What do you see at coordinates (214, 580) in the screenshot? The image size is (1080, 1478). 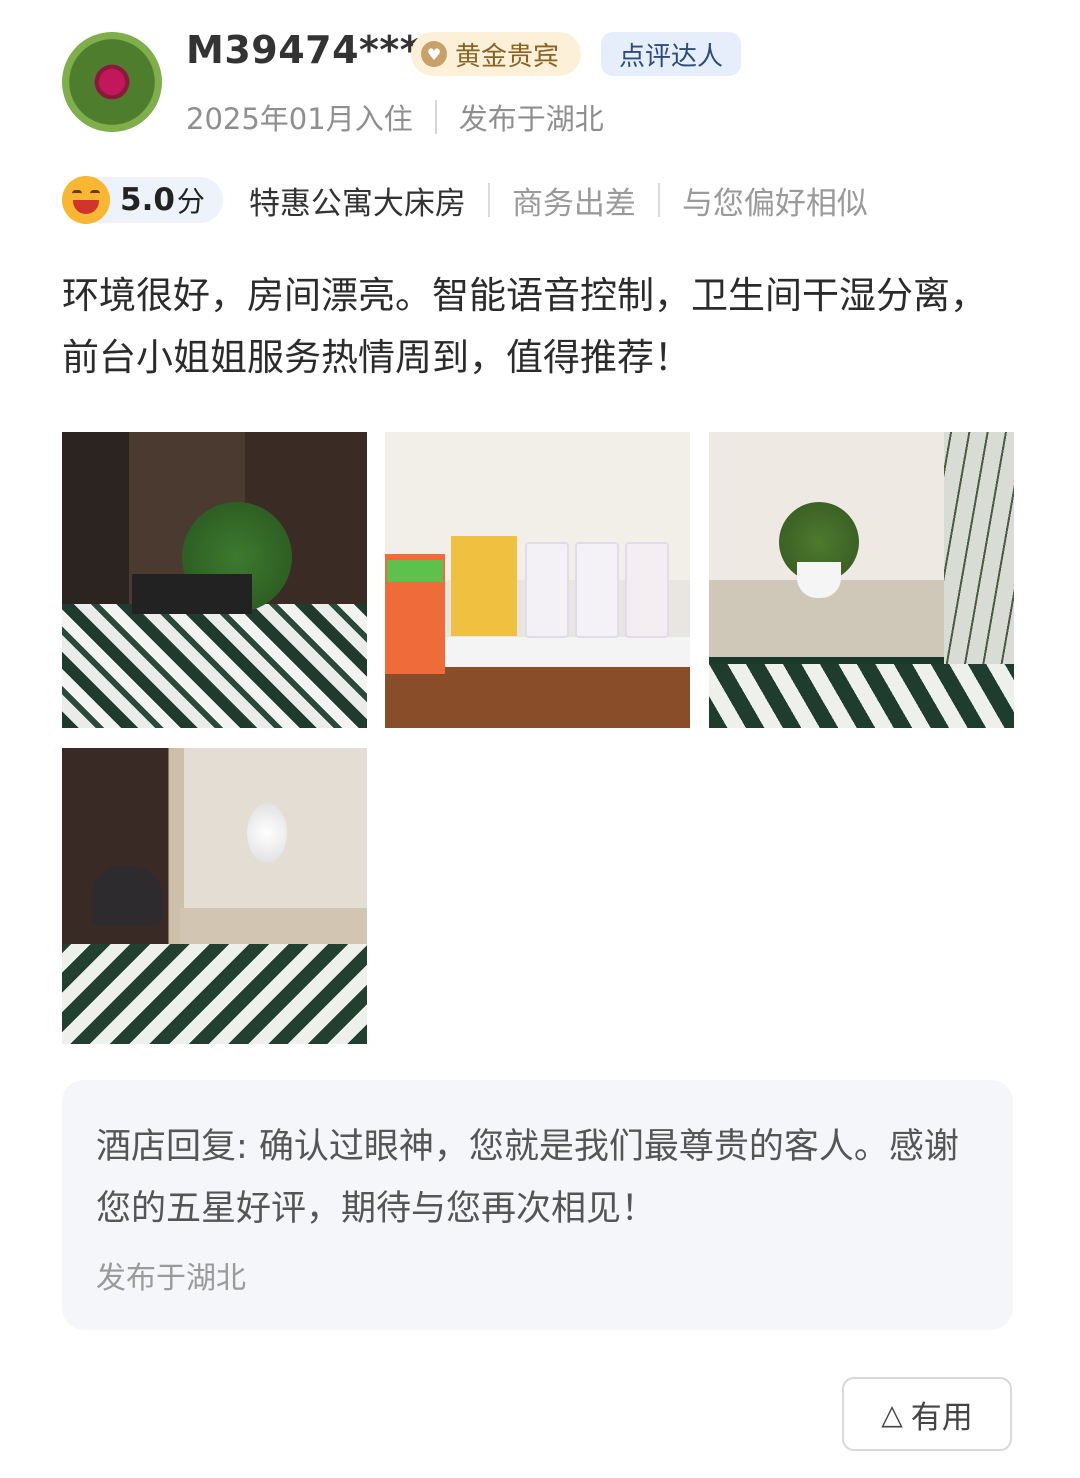 I see `review-photo-lobby` at bounding box center [214, 580].